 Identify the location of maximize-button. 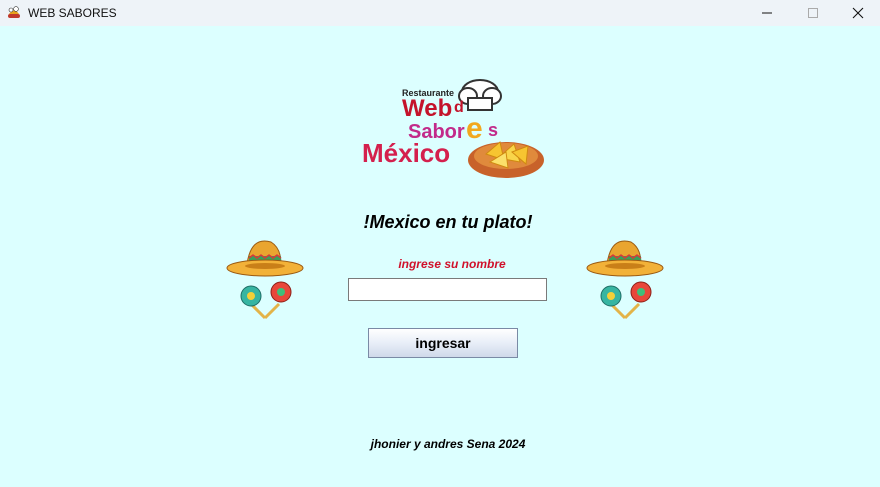
(813, 13).